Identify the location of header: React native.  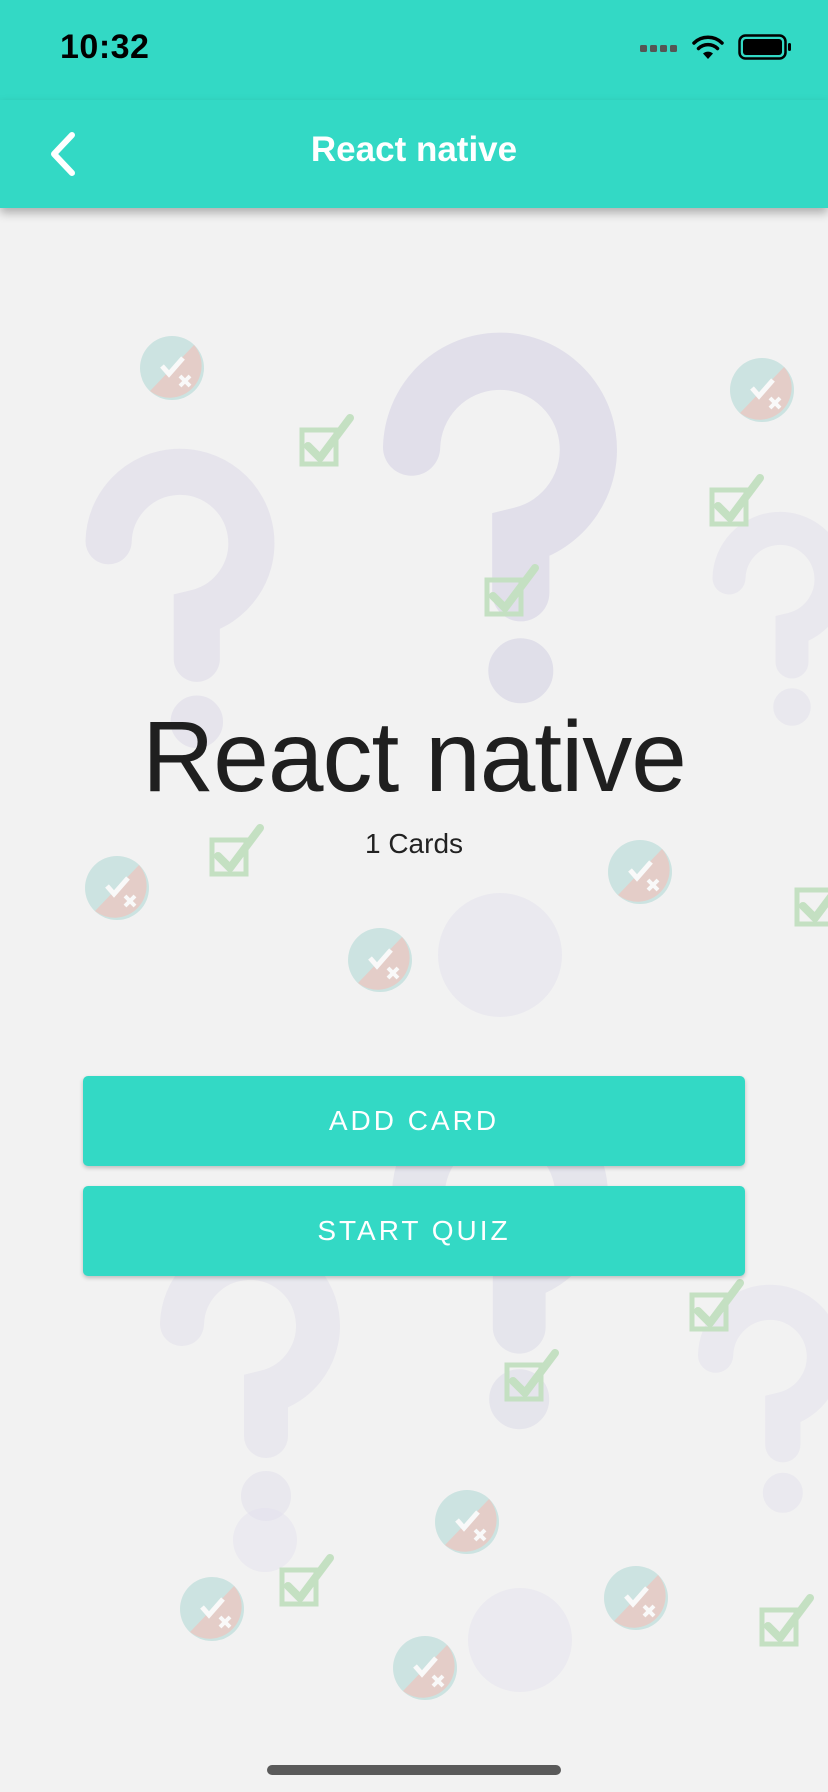
(414, 154).